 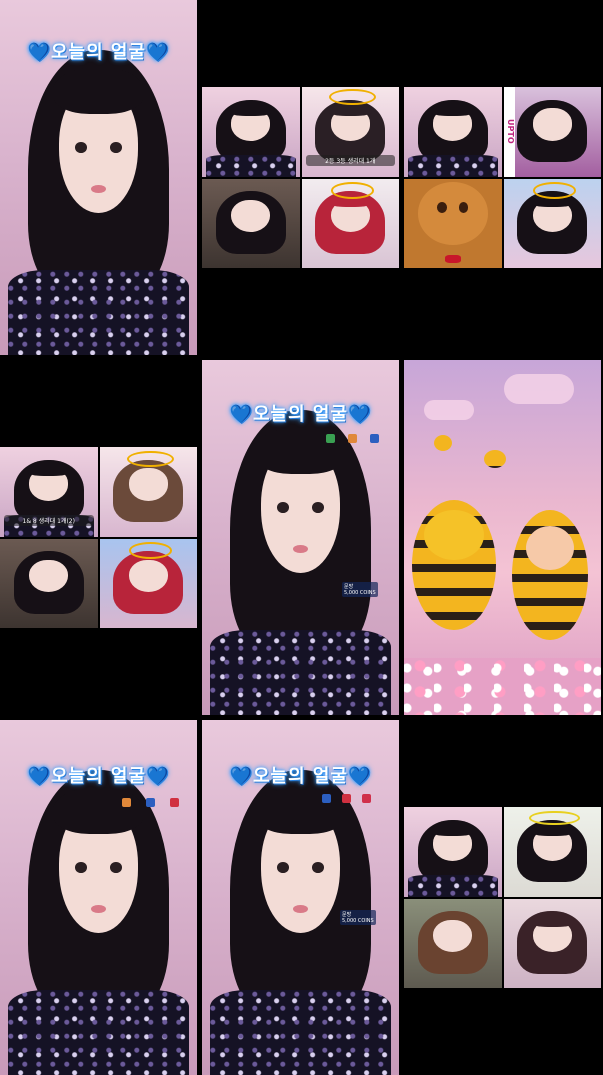 What do you see at coordinates (502, 686) in the screenshot?
I see `flower-field` at bounding box center [502, 686].